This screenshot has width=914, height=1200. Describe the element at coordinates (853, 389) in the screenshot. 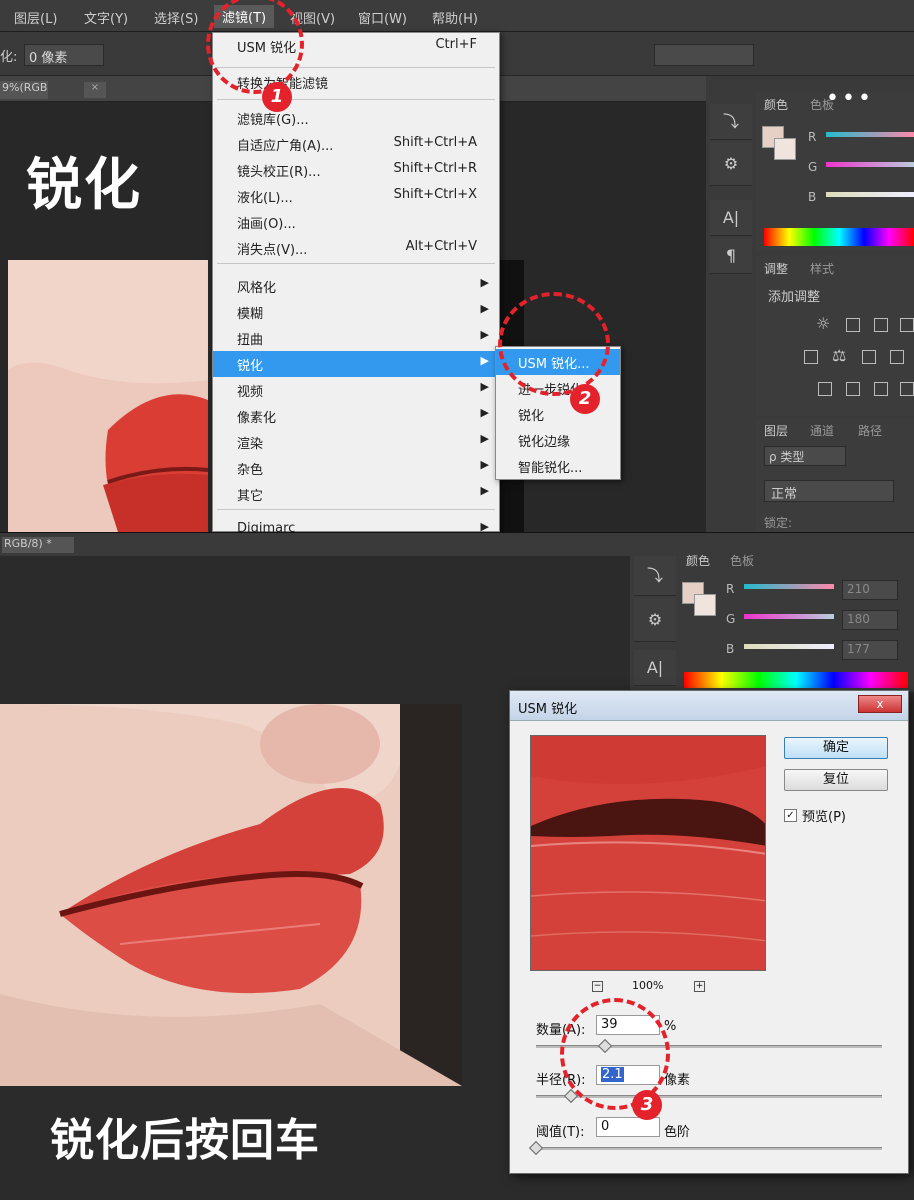

I see `posterize-icon` at that location.